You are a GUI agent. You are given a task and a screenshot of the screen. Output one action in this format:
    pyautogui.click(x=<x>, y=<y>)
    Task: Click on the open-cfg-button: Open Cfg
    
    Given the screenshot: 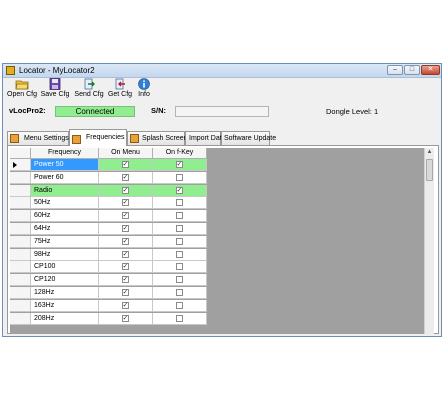 What is the action you would take?
    pyautogui.click(x=22, y=88)
    